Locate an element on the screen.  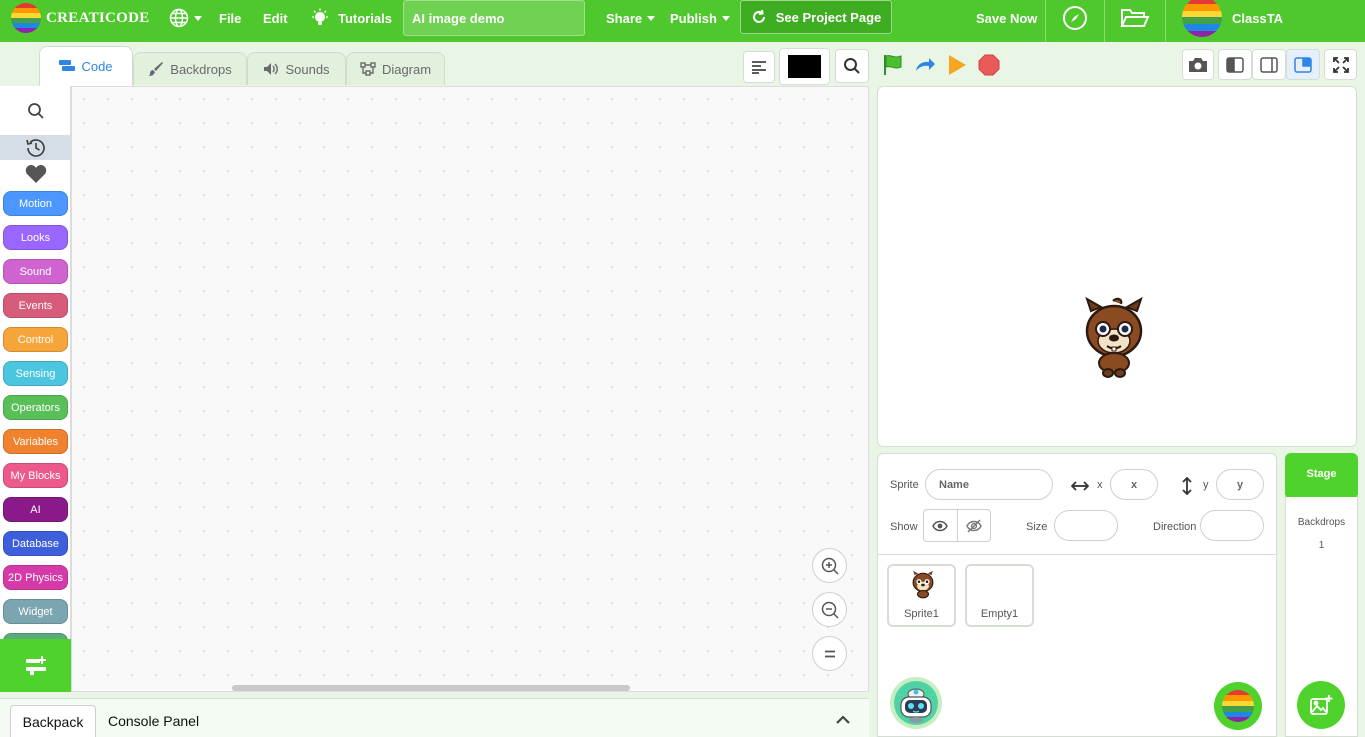
username: ClassTA is located at coordinates (1258, 18).